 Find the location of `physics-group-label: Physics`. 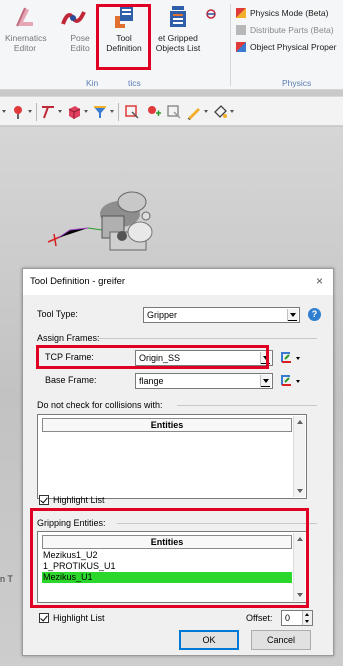

physics-group-label: Physics is located at coordinates (297, 83).